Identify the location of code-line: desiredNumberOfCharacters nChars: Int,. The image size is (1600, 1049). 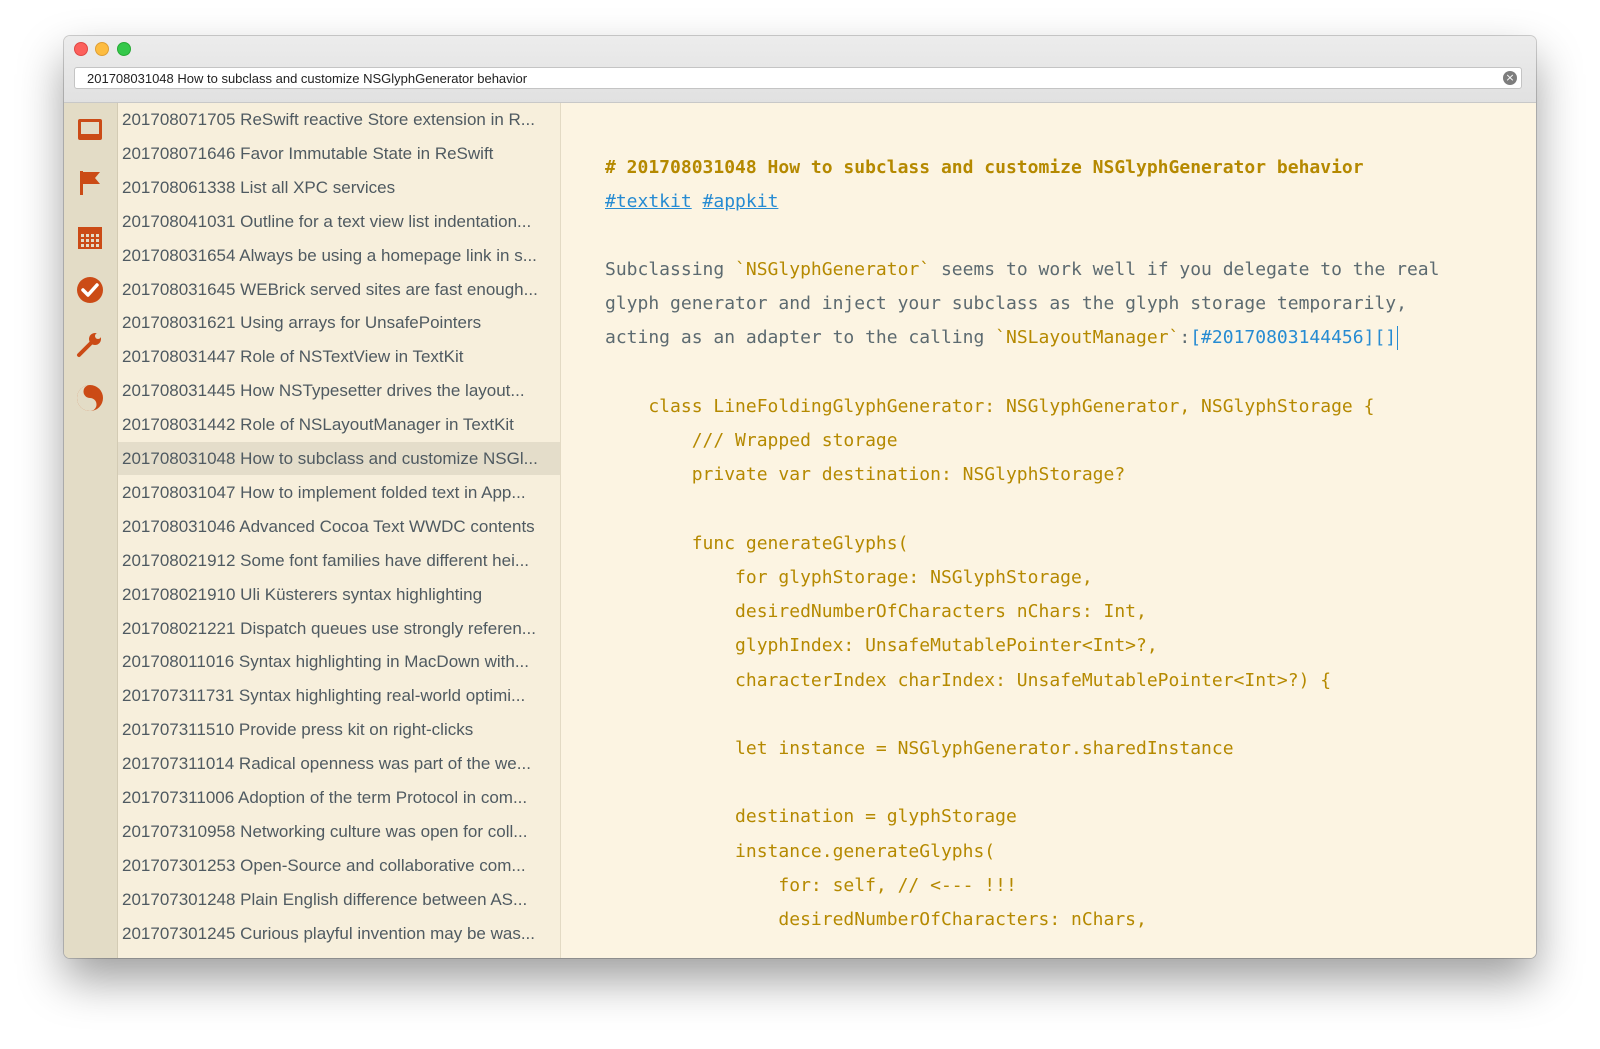
(876, 612).